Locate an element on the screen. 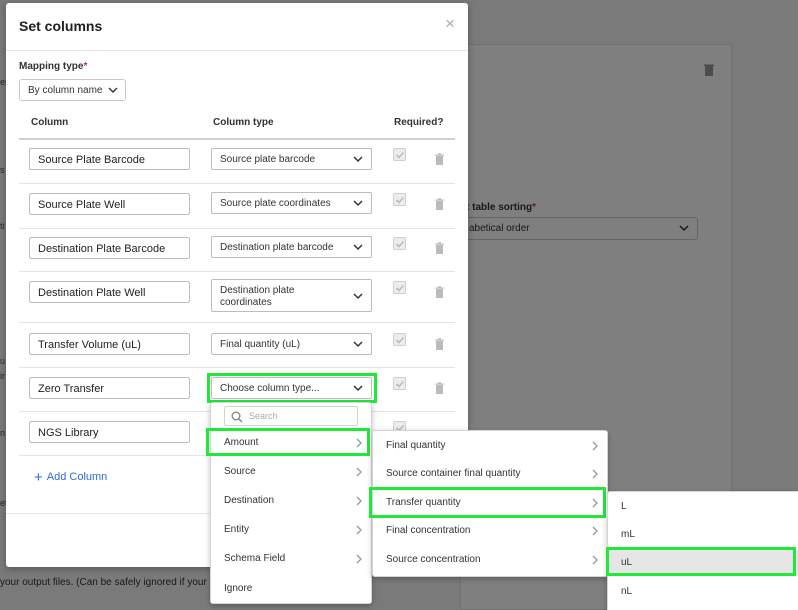  column-type-select: Source plate coordinates is located at coordinates (291, 203).